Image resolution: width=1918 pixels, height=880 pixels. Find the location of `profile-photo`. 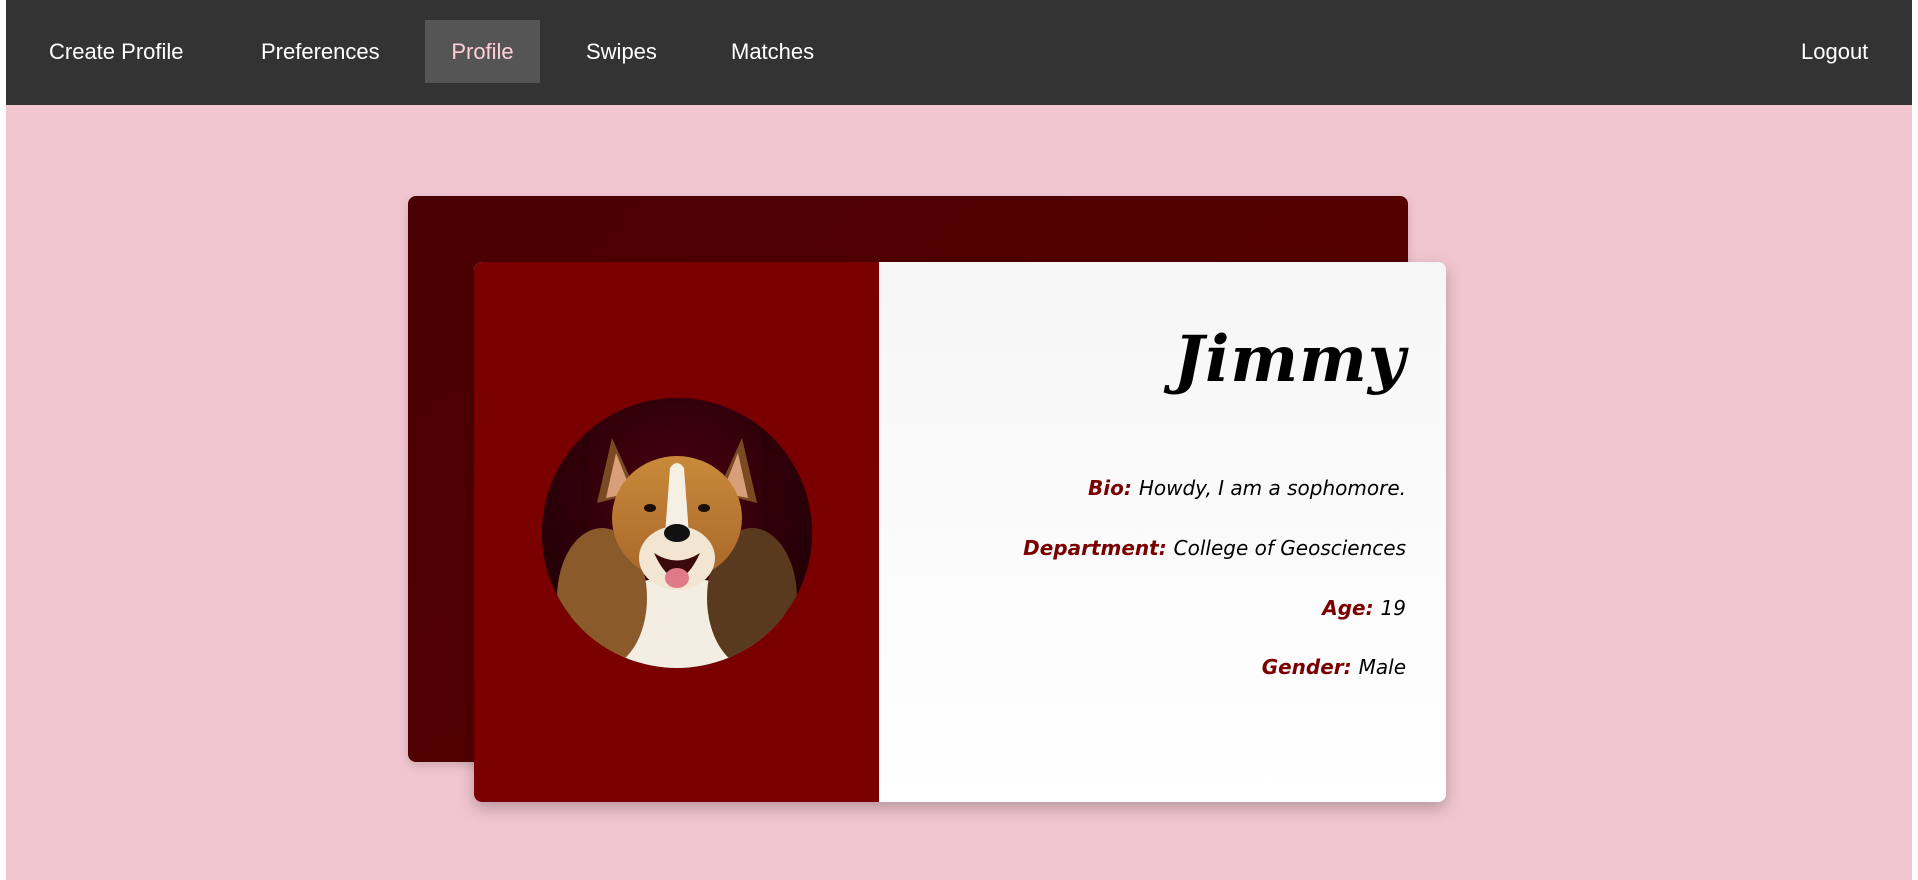

profile-photo is located at coordinates (677, 533).